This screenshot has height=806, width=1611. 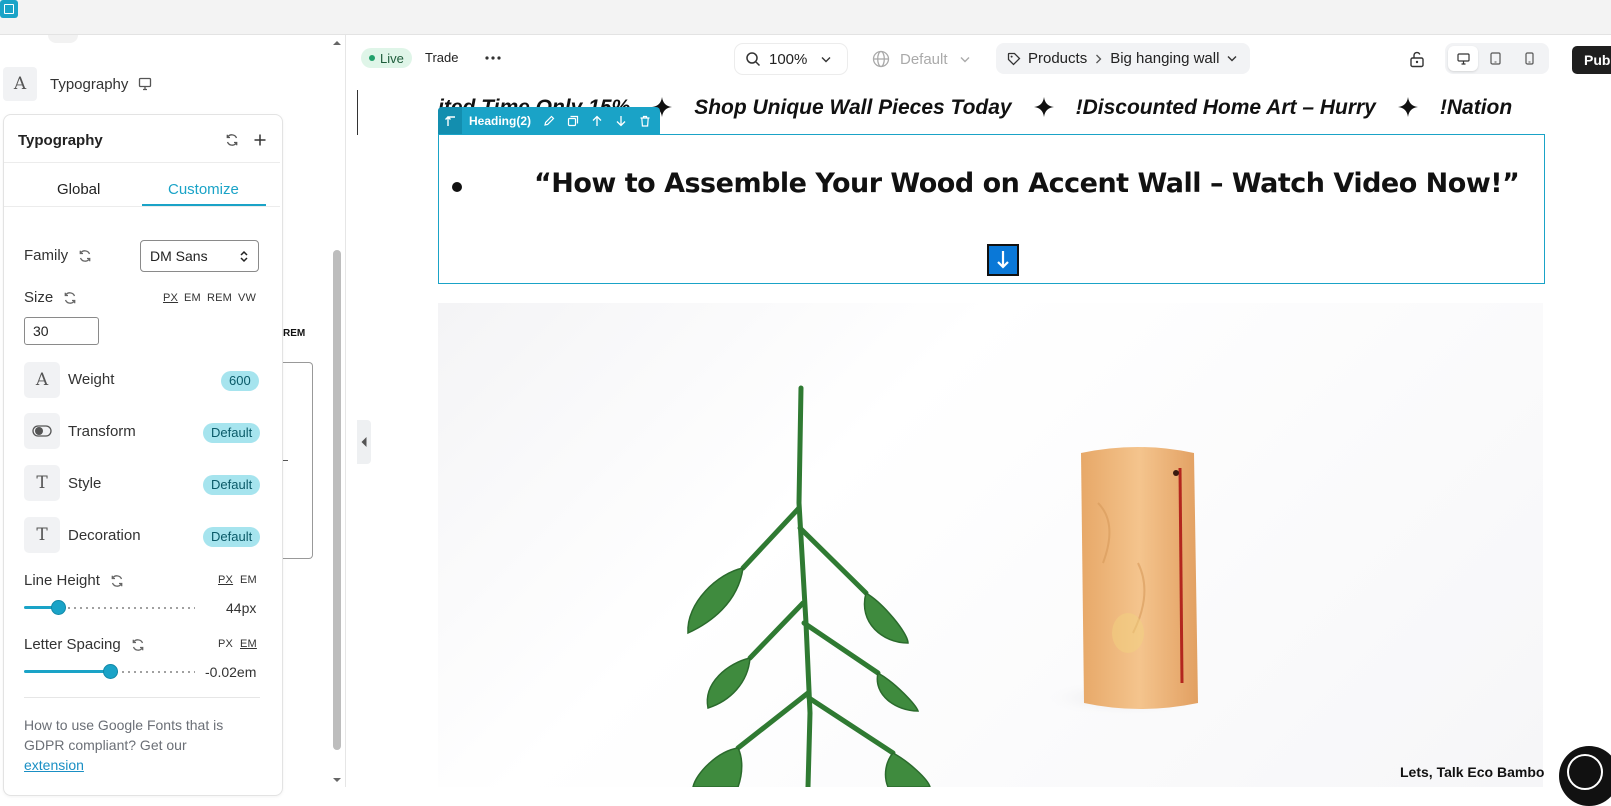 I want to click on edit-pencil-icon, so click(x=549, y=121).